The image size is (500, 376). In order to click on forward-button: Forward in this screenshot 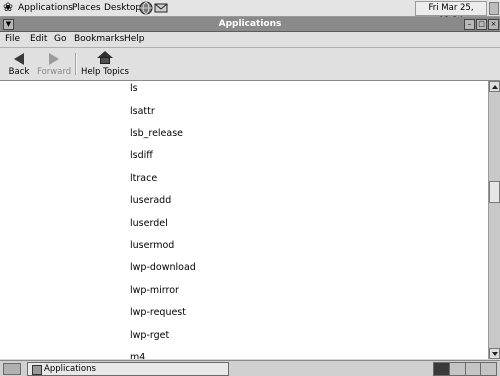, I will do `click(54, 63)`.